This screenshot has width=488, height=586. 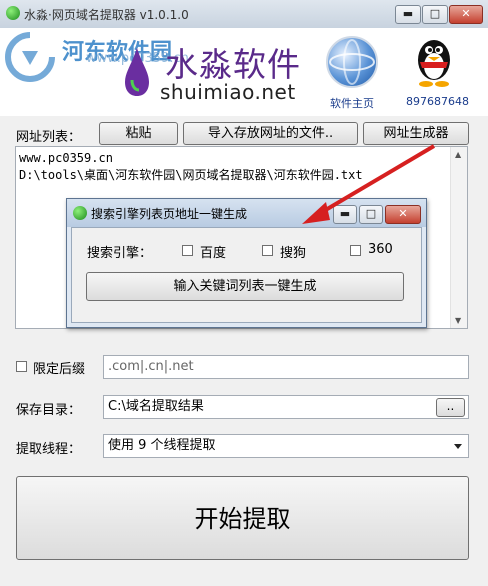 I want to click on homepage-link: 软件主页, so click(x=352, y=103).